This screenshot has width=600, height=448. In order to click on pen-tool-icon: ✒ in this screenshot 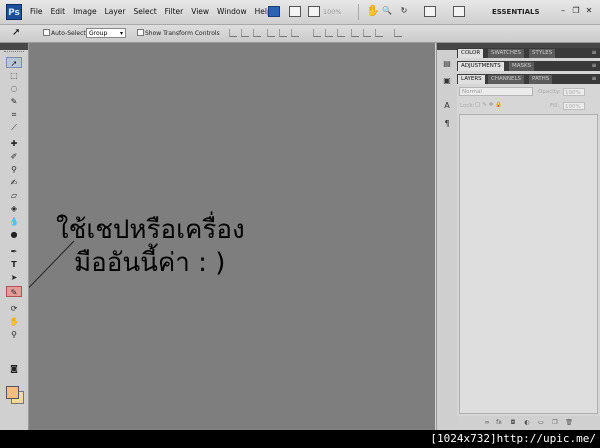, I will do `click(14, 251)`.